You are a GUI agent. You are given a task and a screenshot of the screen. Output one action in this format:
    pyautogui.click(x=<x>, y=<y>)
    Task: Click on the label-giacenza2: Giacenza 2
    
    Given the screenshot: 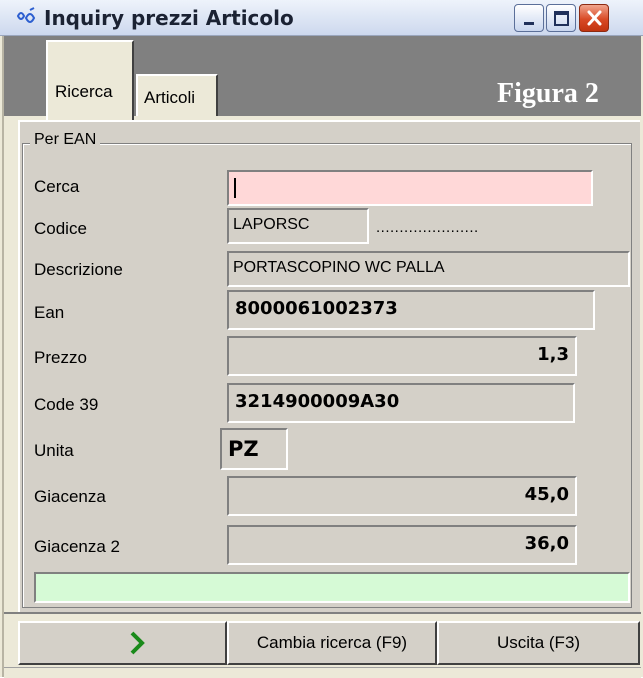 What is the action you would take?
    pyautogui.click(x=77, y=546)
    